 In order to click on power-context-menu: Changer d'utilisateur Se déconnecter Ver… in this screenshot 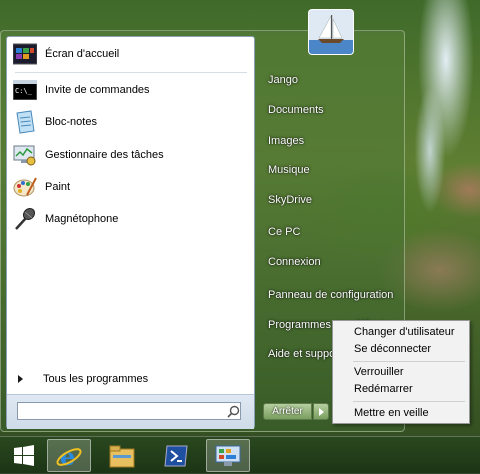, I will do `click(401, 372)`.